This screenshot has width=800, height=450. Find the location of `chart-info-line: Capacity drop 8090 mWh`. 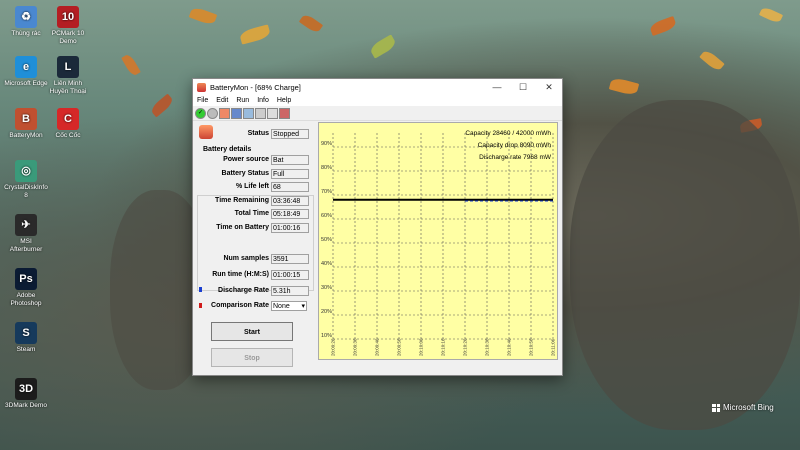

chart-info-line: Capacity drop 8090 mWh is located at coordinates (514, 145).